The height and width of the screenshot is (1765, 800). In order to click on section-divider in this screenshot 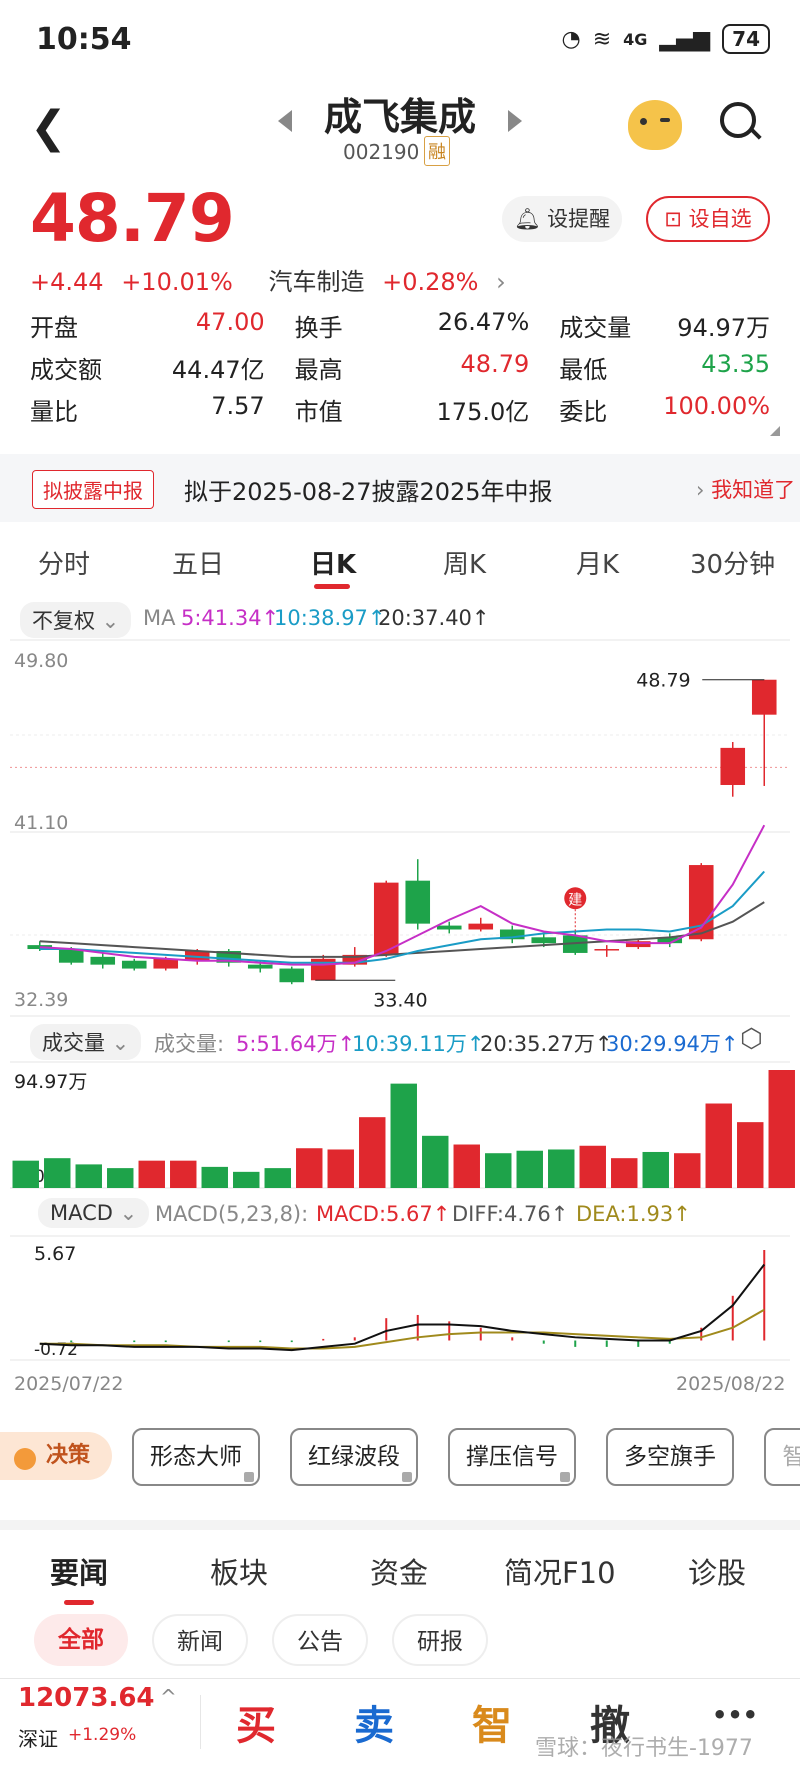, I will do `click(400, 1525)`.